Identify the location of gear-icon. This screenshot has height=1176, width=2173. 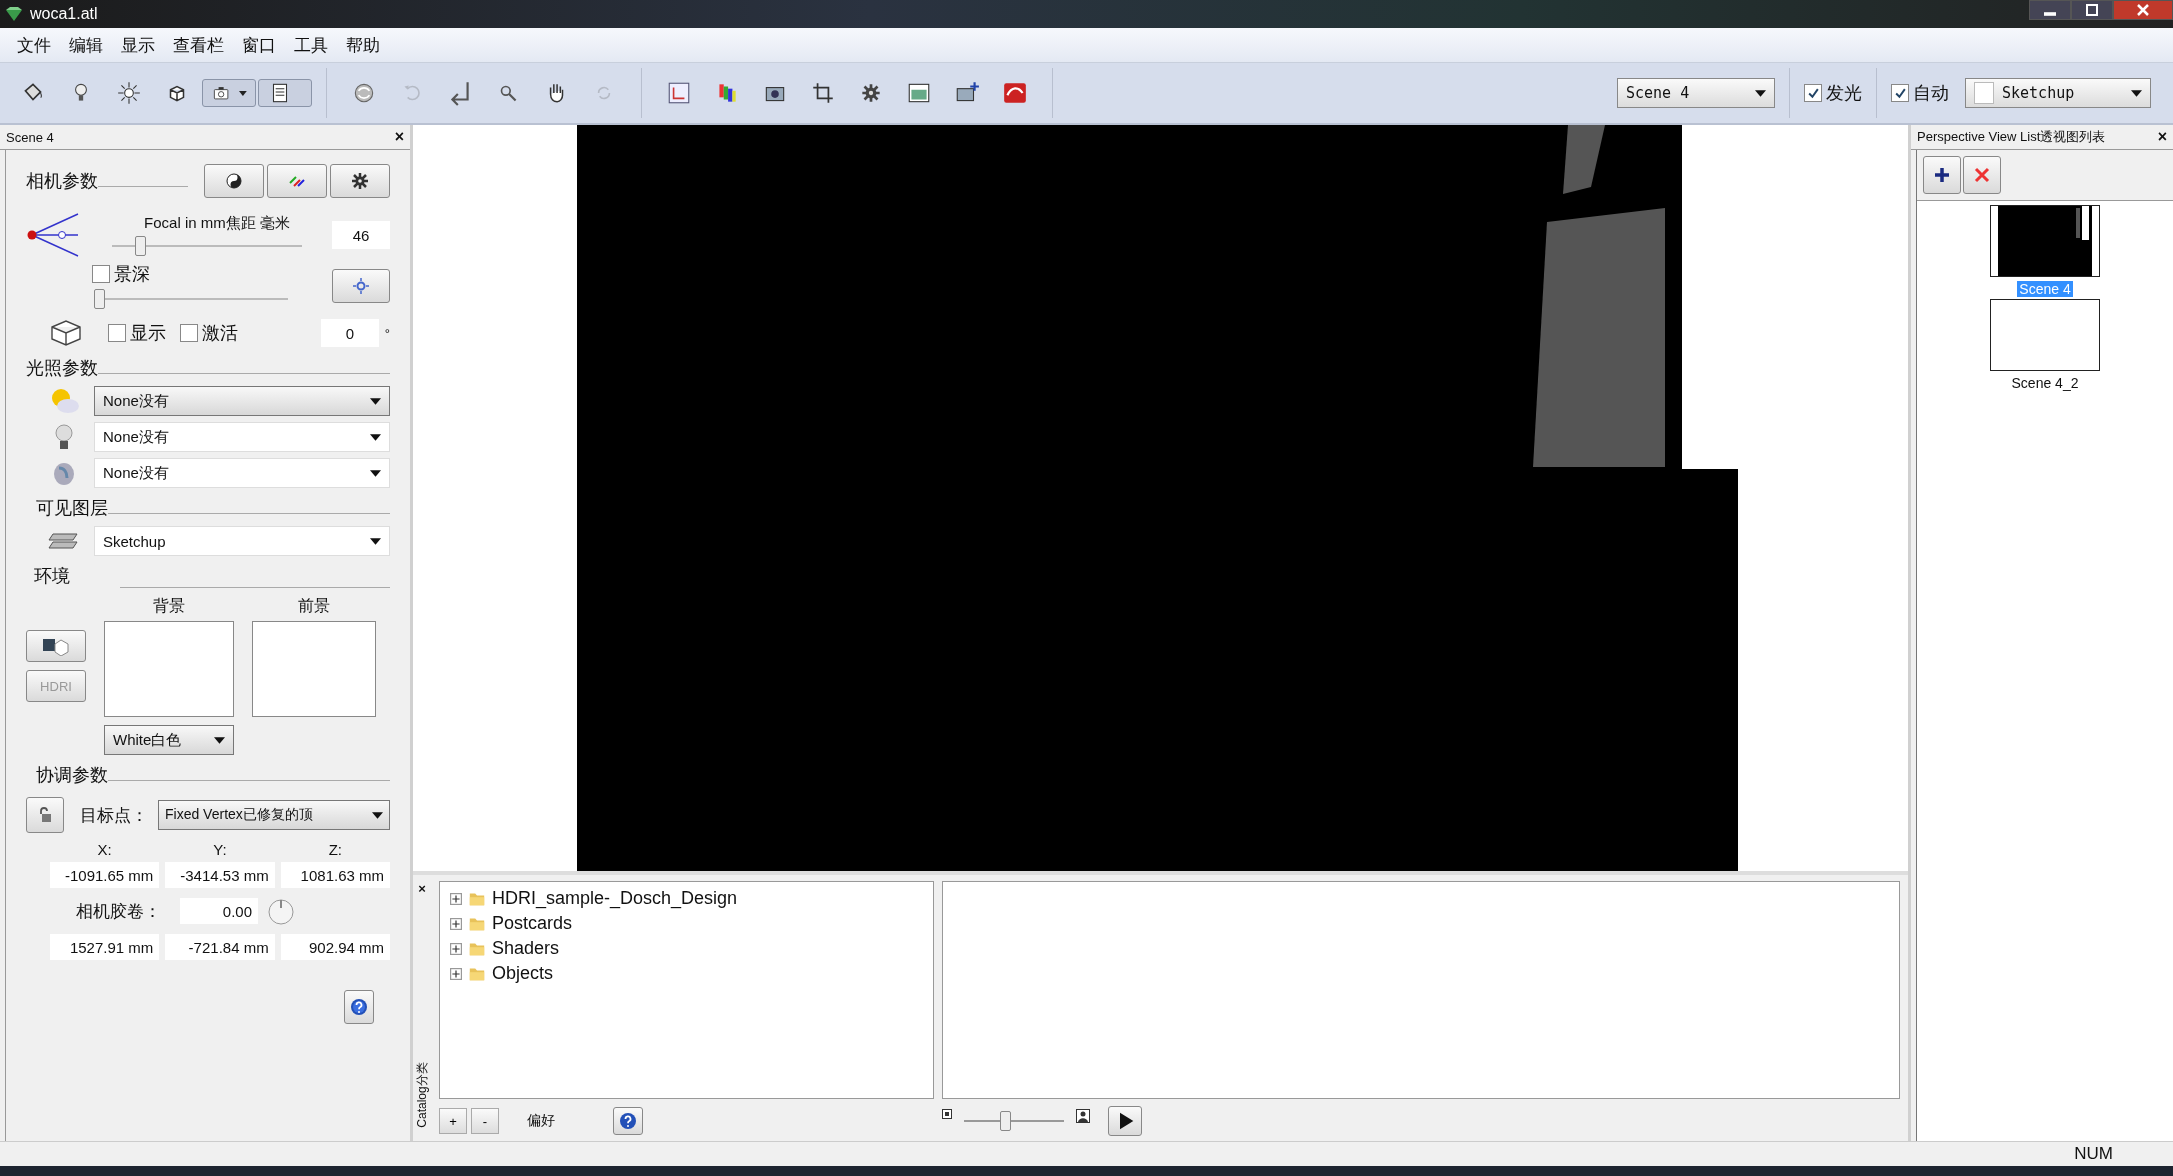
(360, 181).